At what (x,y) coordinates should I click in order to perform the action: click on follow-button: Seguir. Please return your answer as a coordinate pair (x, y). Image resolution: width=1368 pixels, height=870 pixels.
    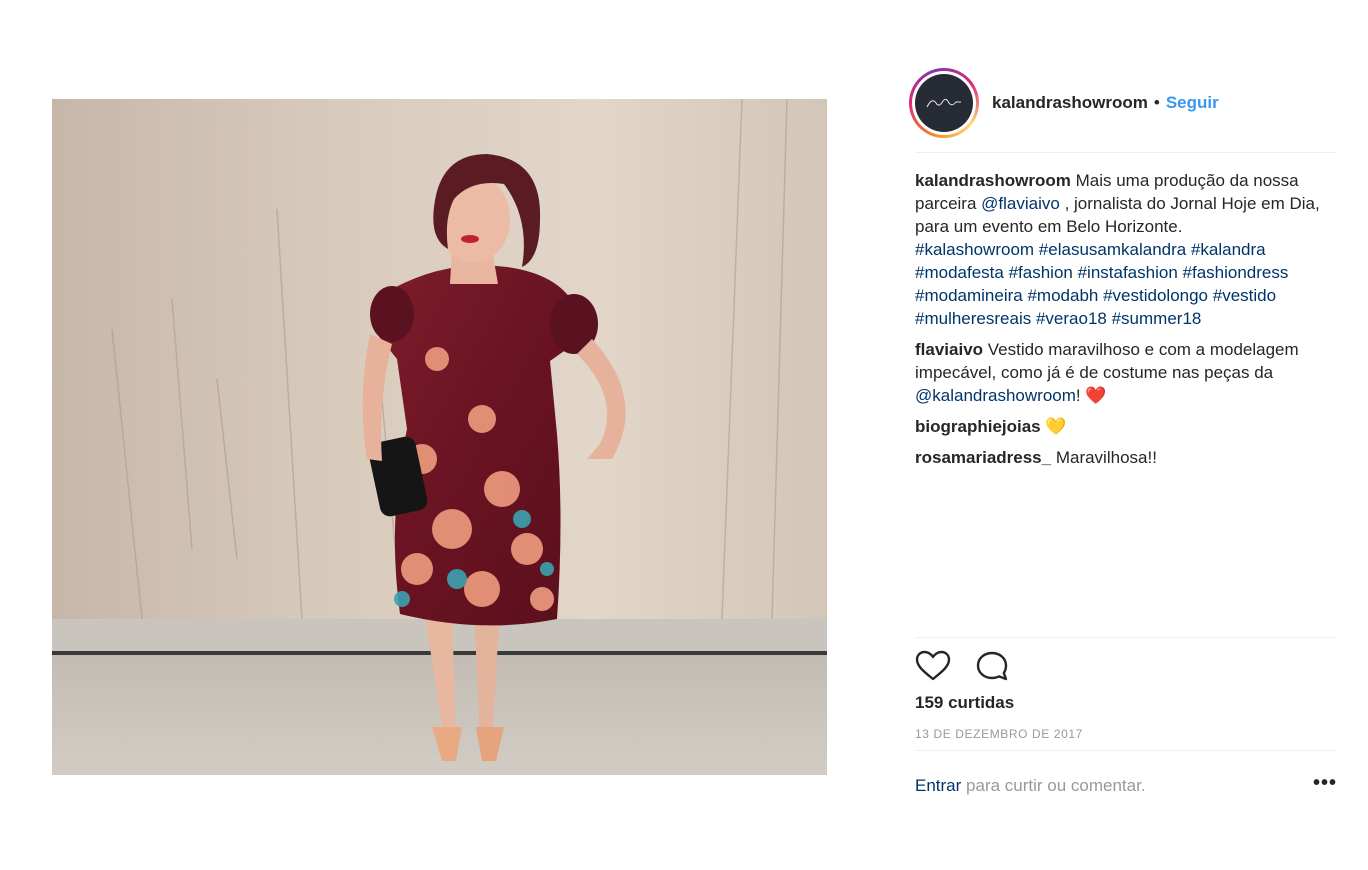
    Looking at the image, I should click on (1192, 103).